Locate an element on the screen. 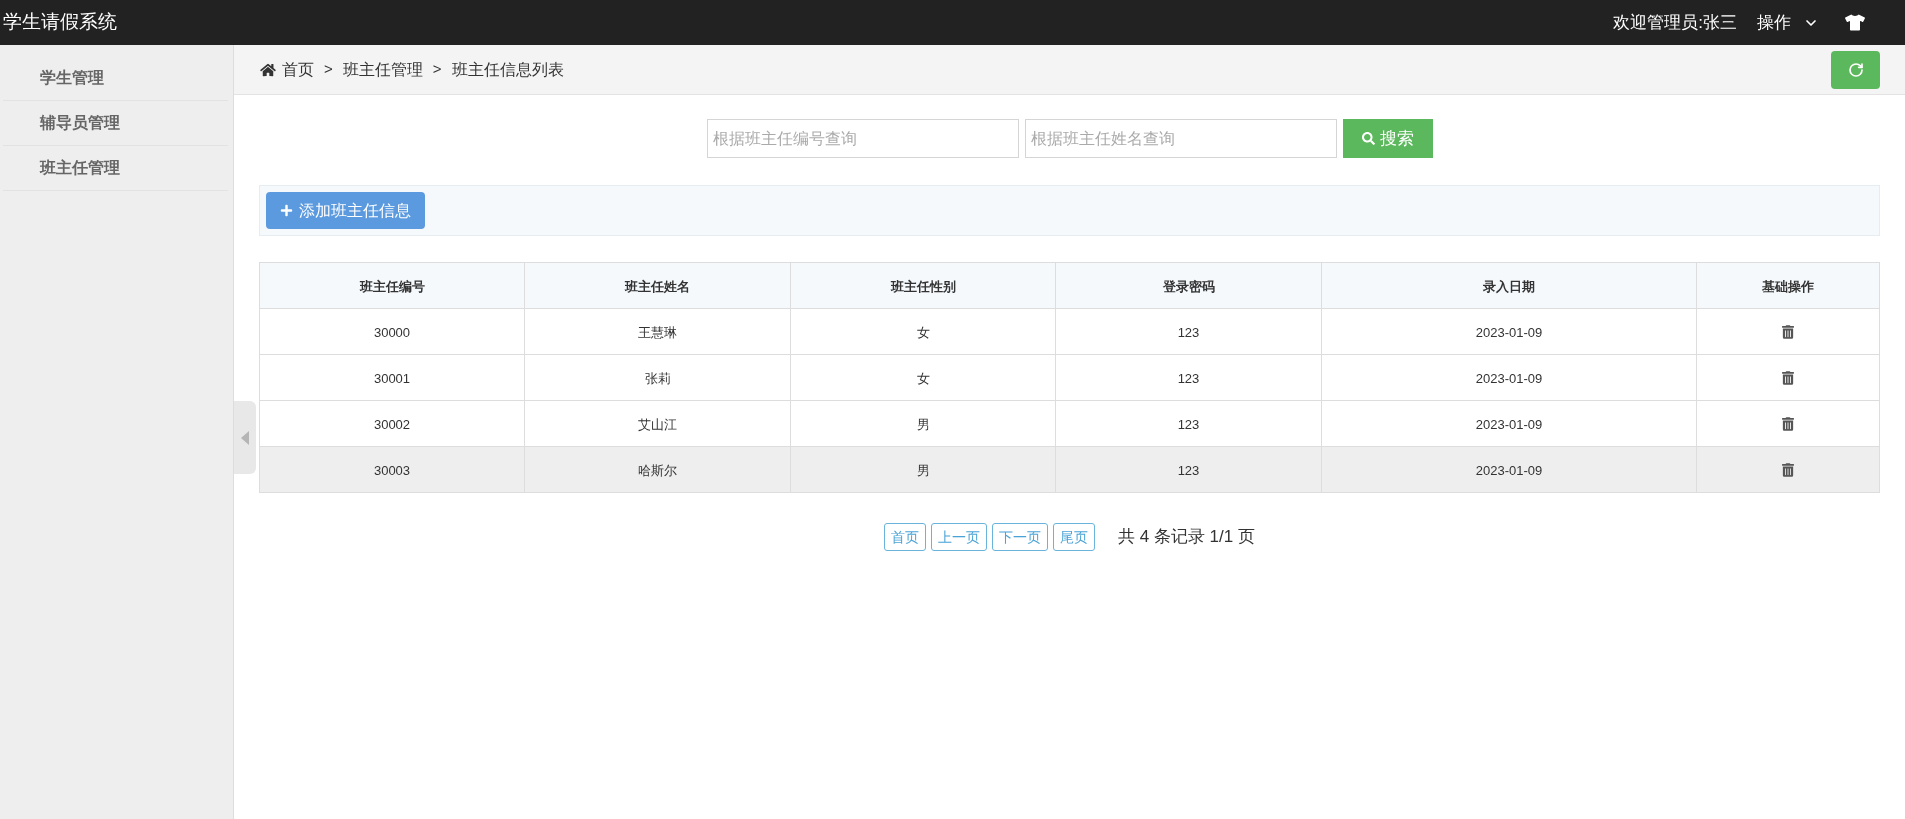  actions-menu: 操作 is located at coordinates (1788, 22).